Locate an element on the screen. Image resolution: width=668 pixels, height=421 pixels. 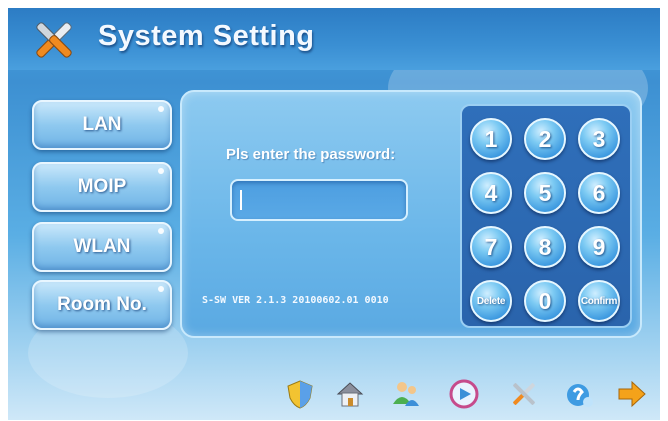
arrow-right-icon is located at coordinates (632, 394).